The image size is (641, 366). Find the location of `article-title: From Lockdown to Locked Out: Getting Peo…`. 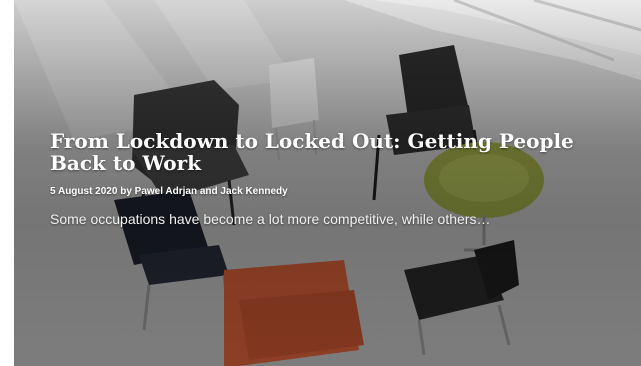

article-title: From Lockdown to Locked Out: Getting Peo… is located at coordinates (330, 152).